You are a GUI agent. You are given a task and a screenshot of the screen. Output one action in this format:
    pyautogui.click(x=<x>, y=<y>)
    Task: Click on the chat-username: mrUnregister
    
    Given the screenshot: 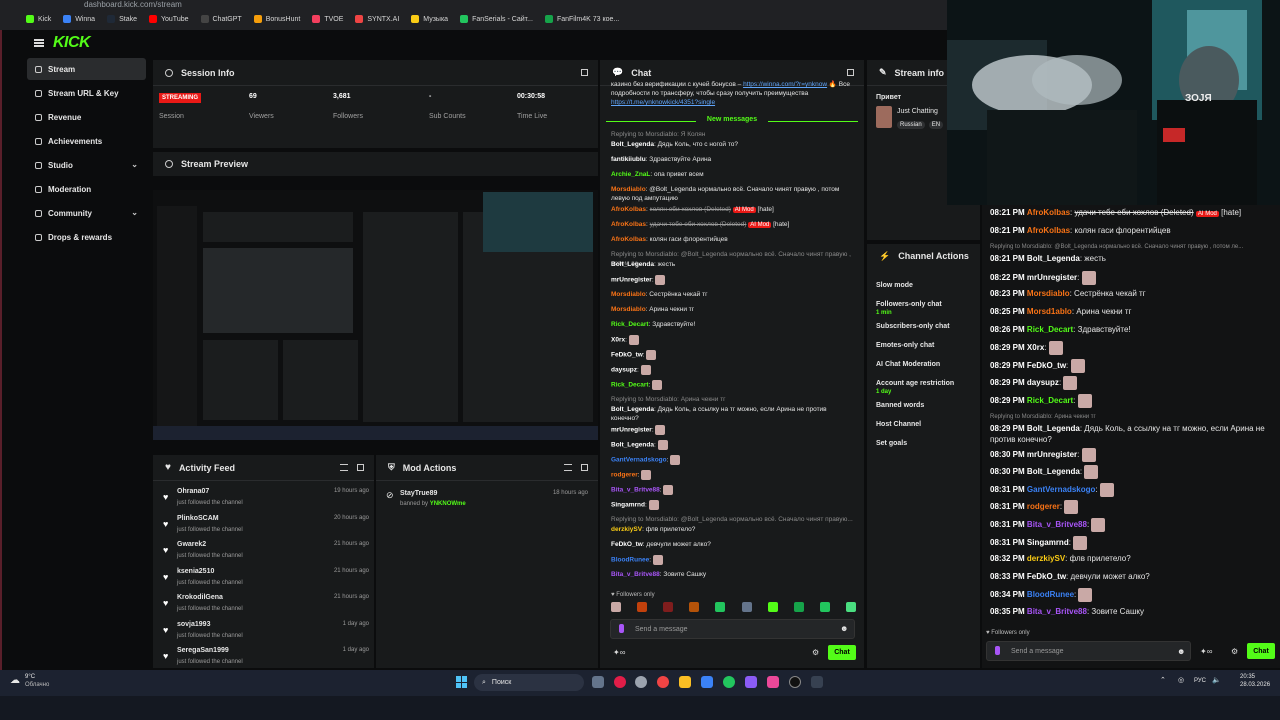 What is the action you would take?
    pyautogui.click(x=631, y=430)
    